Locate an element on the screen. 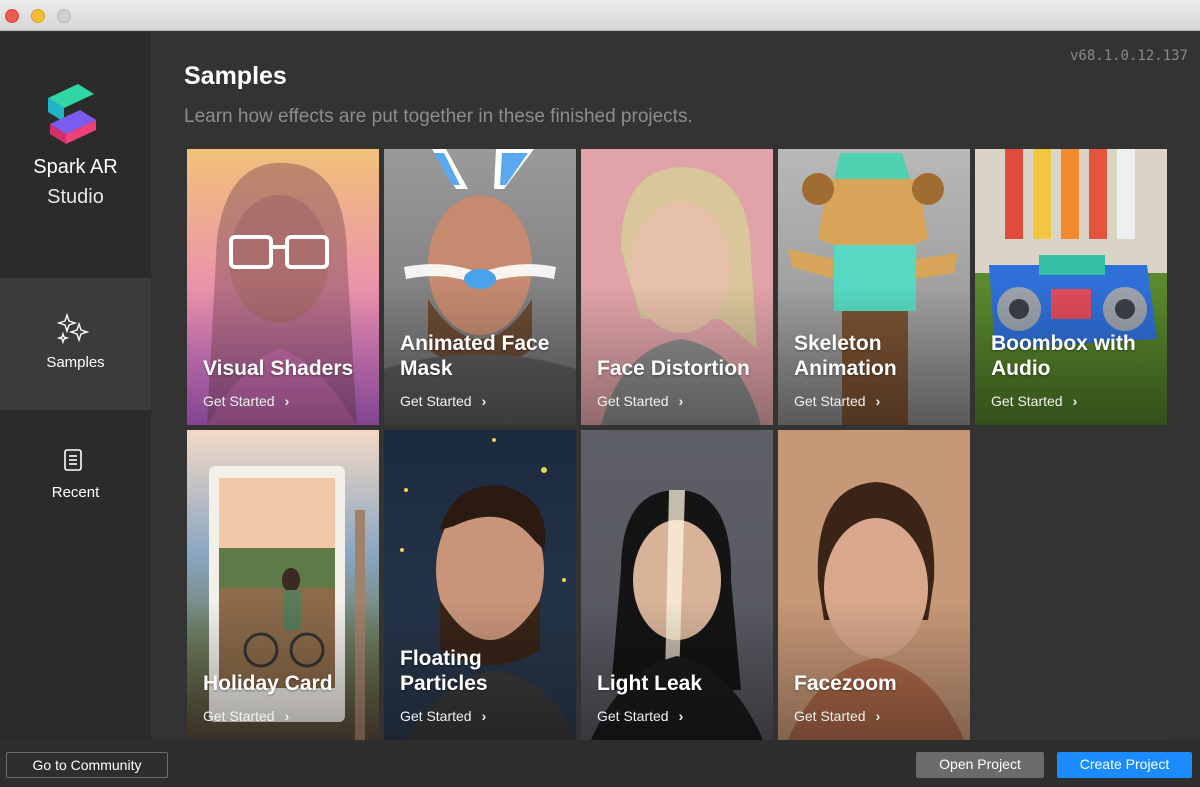  sample-card-animated-face-mask: Animated Face Mask Get Started › is located at coordinates (480, 287).